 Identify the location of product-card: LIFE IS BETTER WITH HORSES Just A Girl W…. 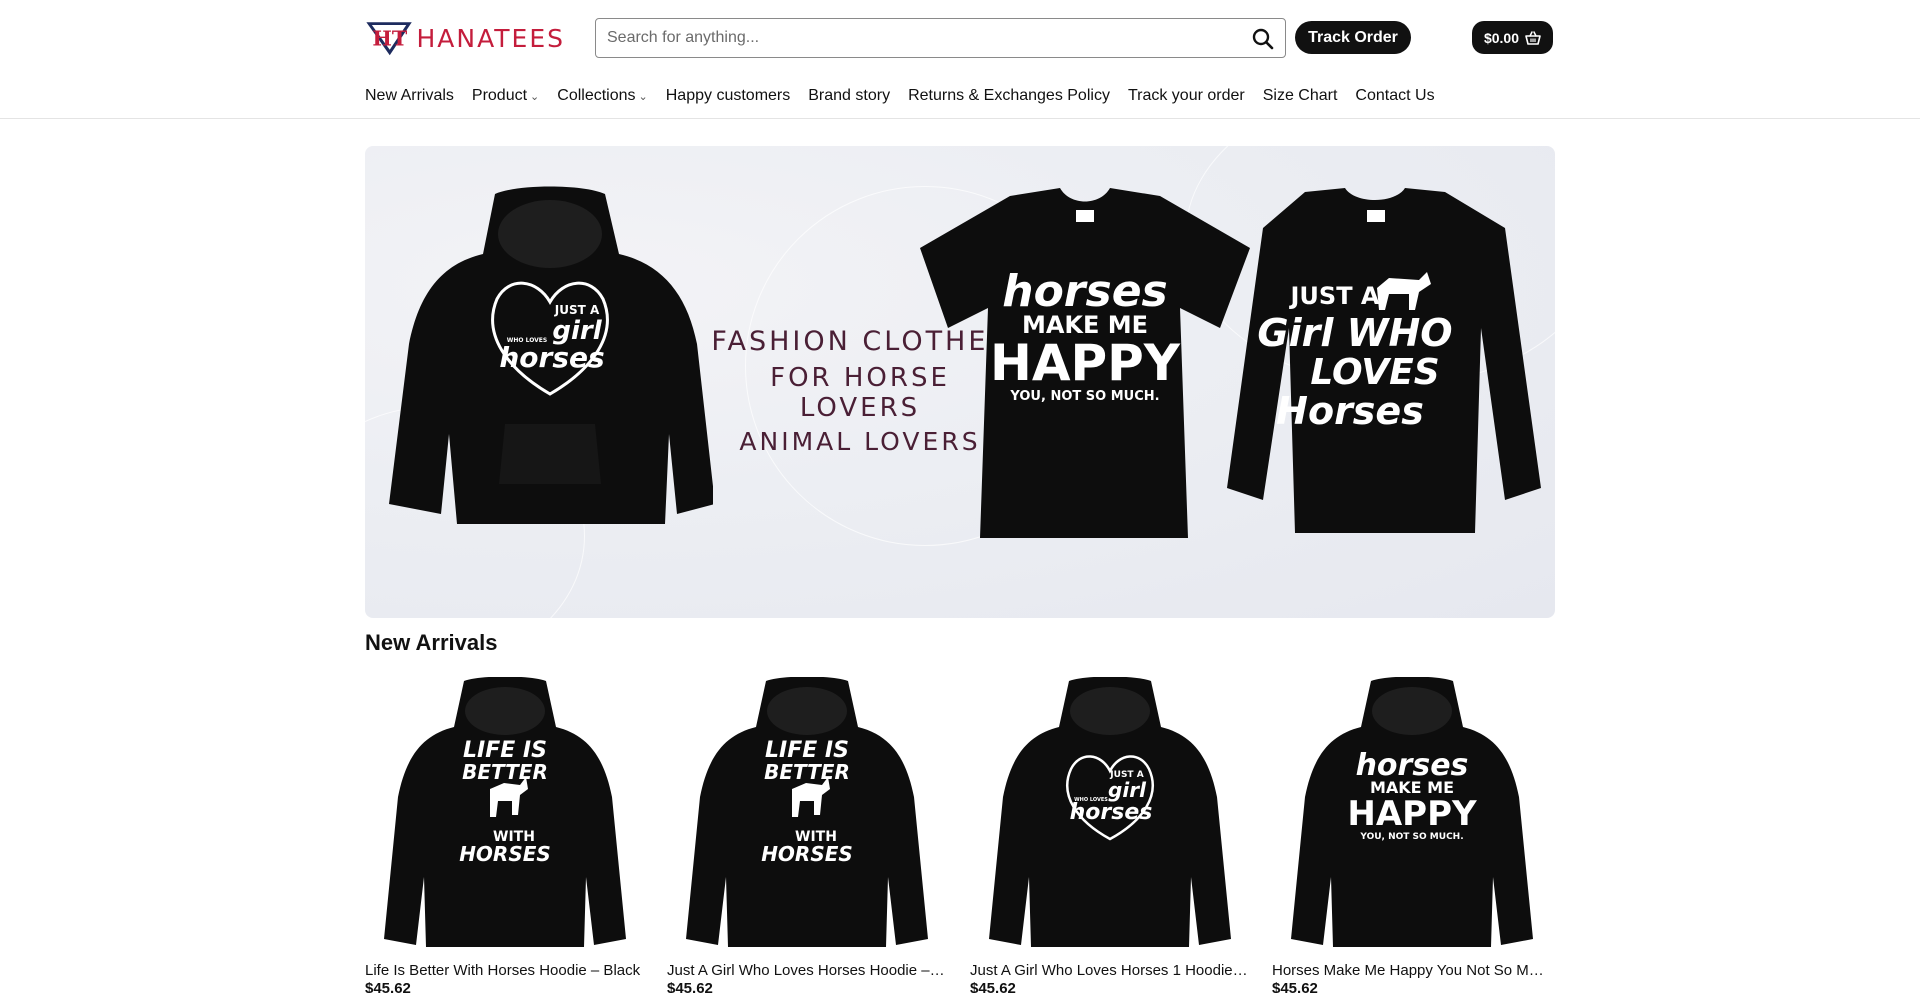
(807, 830).